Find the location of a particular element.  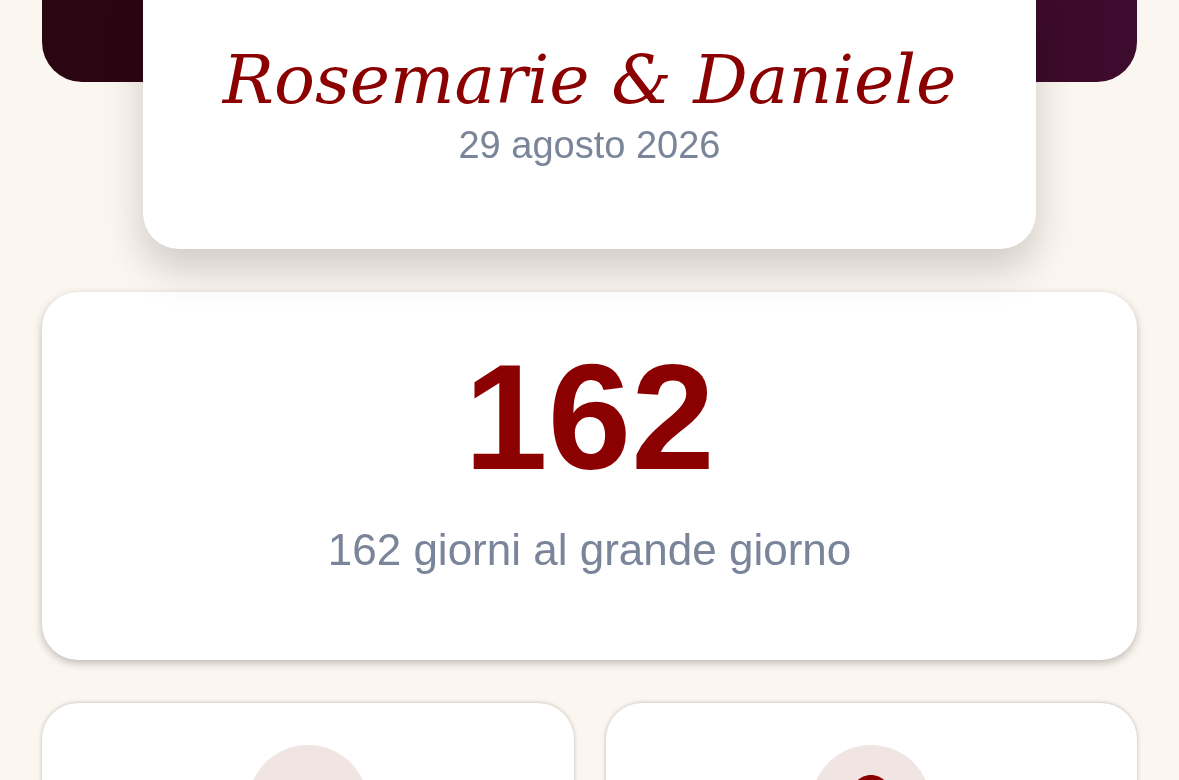

wedding-date: 29 agosto 2026 is located at coordinates (589, 145).